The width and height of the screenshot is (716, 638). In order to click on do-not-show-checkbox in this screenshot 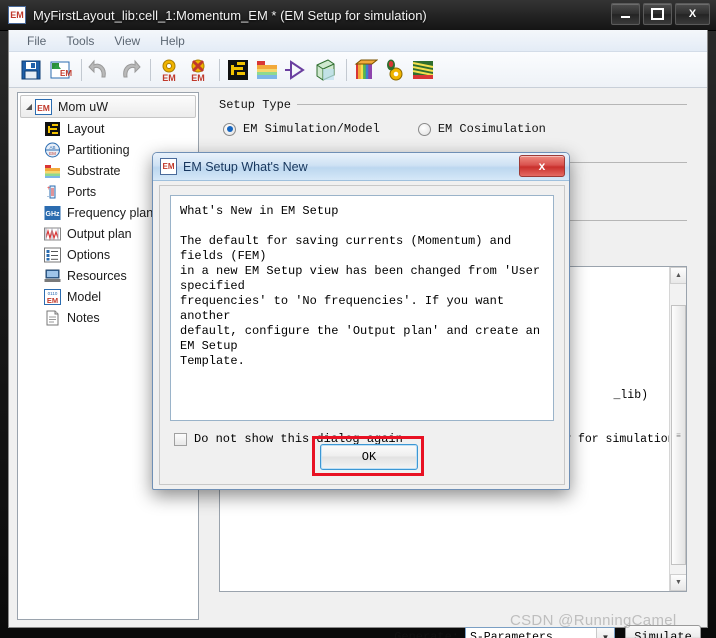, I will do `click(180, 439)`.